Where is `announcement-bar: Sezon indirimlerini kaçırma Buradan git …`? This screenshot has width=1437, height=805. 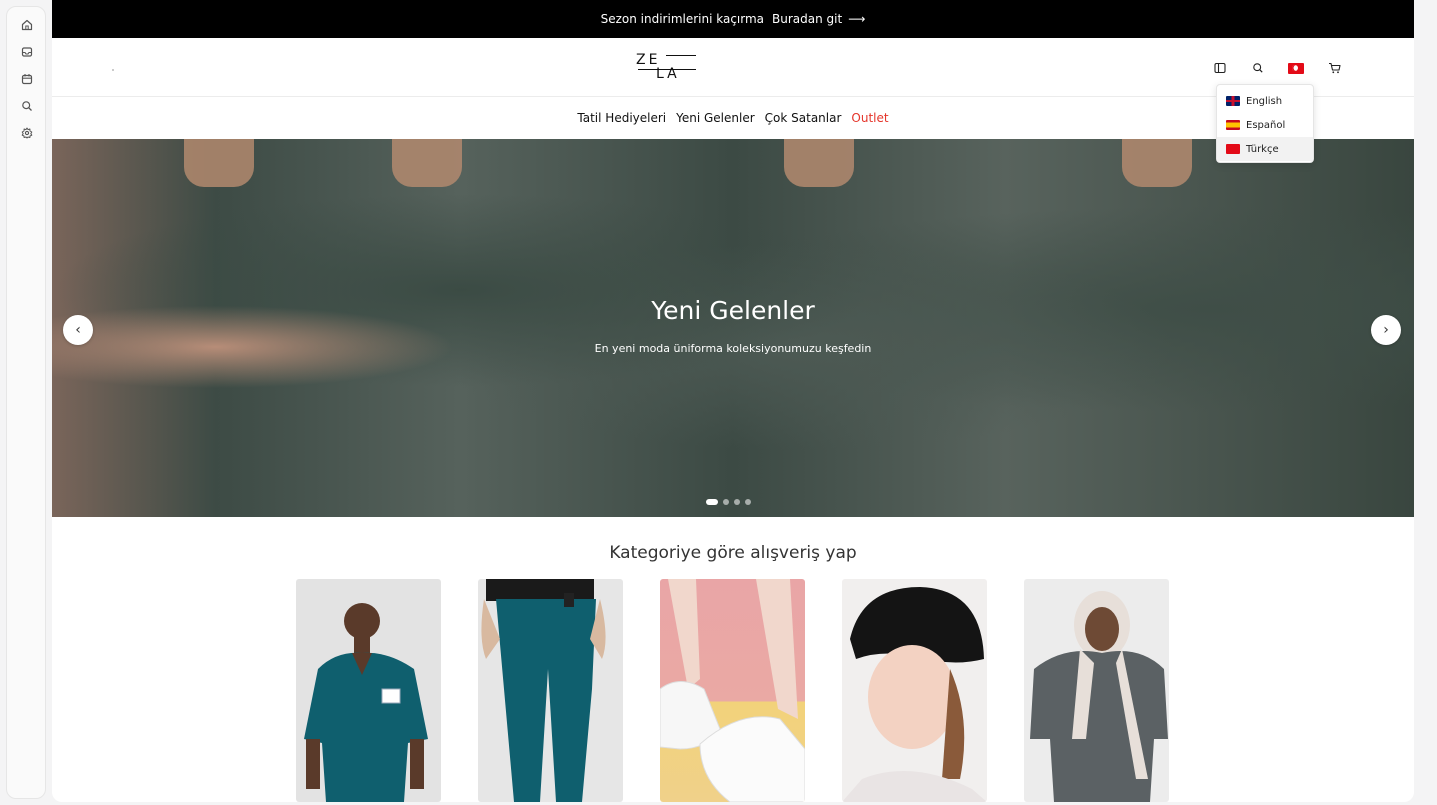 announcement-bar: Sezon indirimlerini kaçırma Buradan git … is located at coordinates (733, 19).